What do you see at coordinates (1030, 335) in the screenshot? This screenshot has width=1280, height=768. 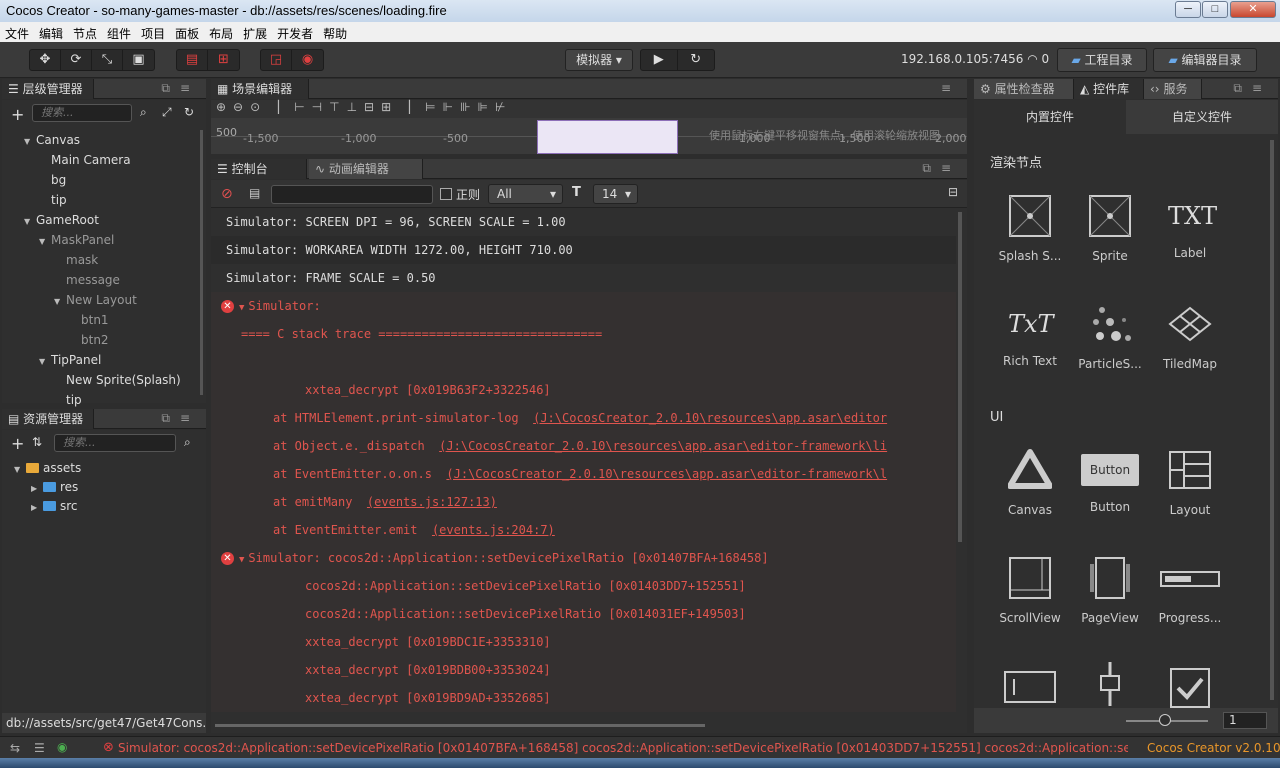 I see `widget-rich-text: TxT Rich Text` at bounding box center [1030, 335].